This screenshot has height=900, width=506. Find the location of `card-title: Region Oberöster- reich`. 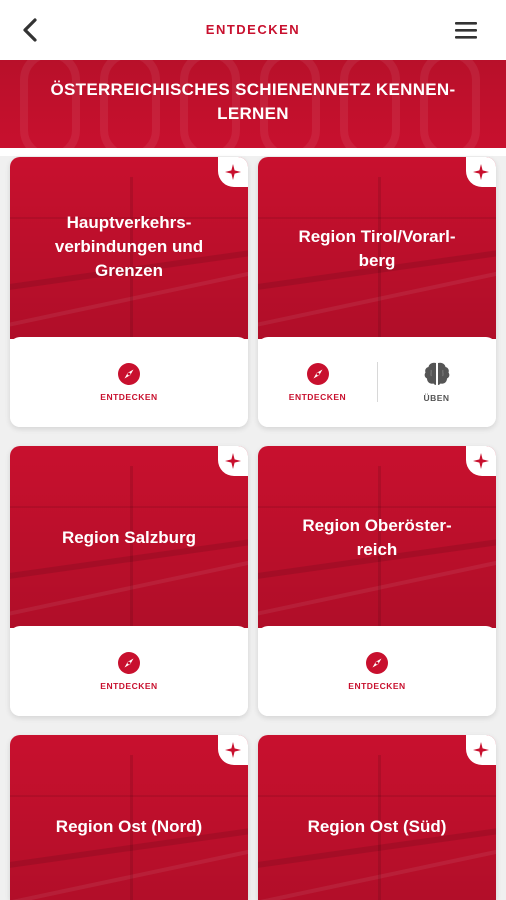

card-title: Region Oberöster- reich is located at coordinates (377, 538).